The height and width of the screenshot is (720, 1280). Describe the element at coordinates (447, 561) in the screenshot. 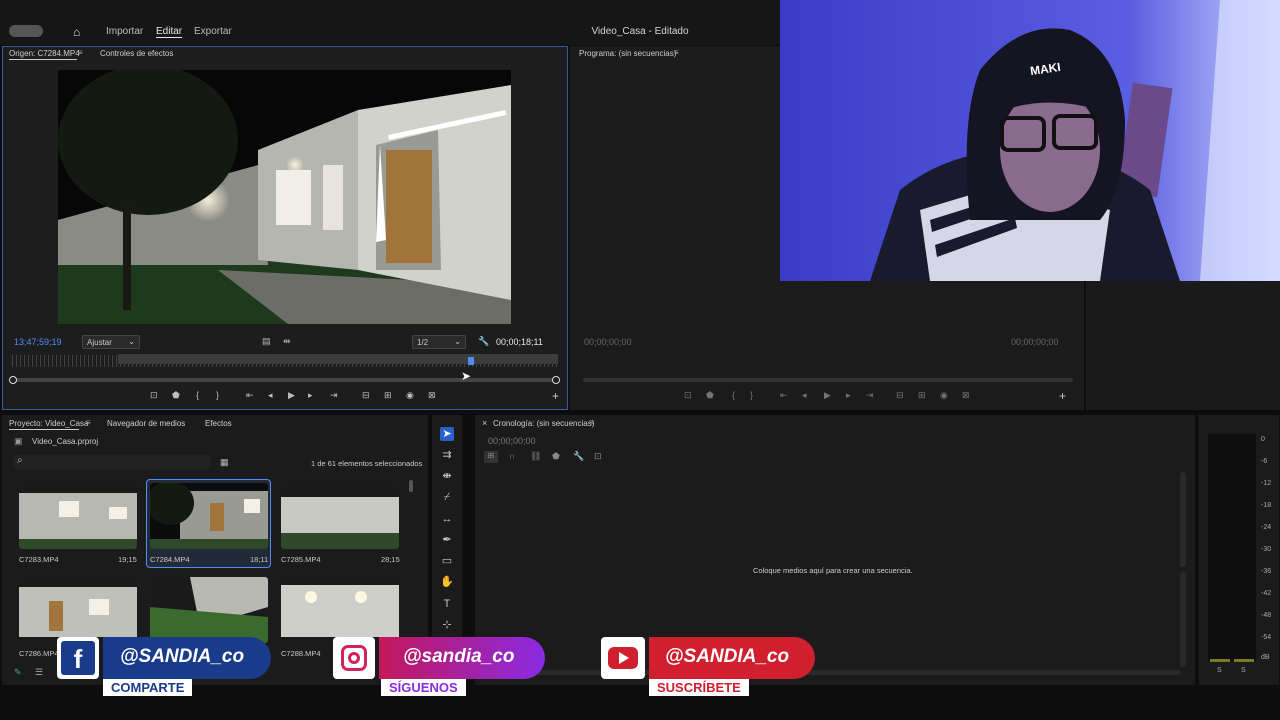

I see `rectangle-tool-icon: ▭` at that location.